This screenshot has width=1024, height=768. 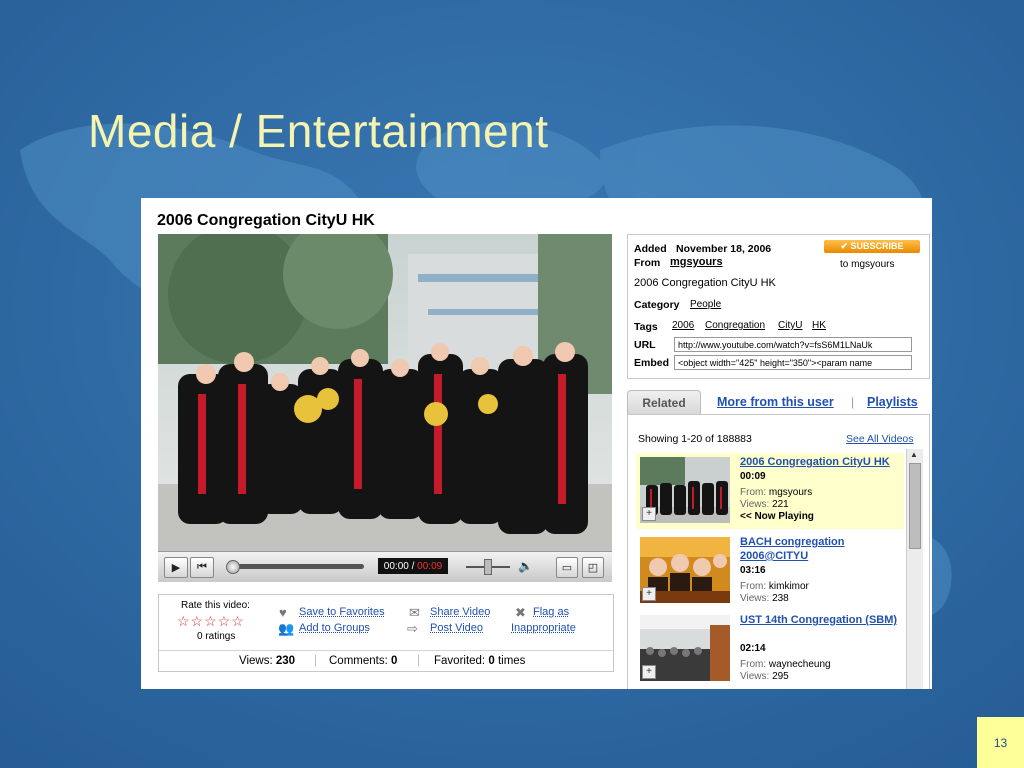 What do you see at coordinates (266, 220) in the screenshot?
I see `video-title: 2006 Congregation CityU HK` at bounding box center [266, 220].